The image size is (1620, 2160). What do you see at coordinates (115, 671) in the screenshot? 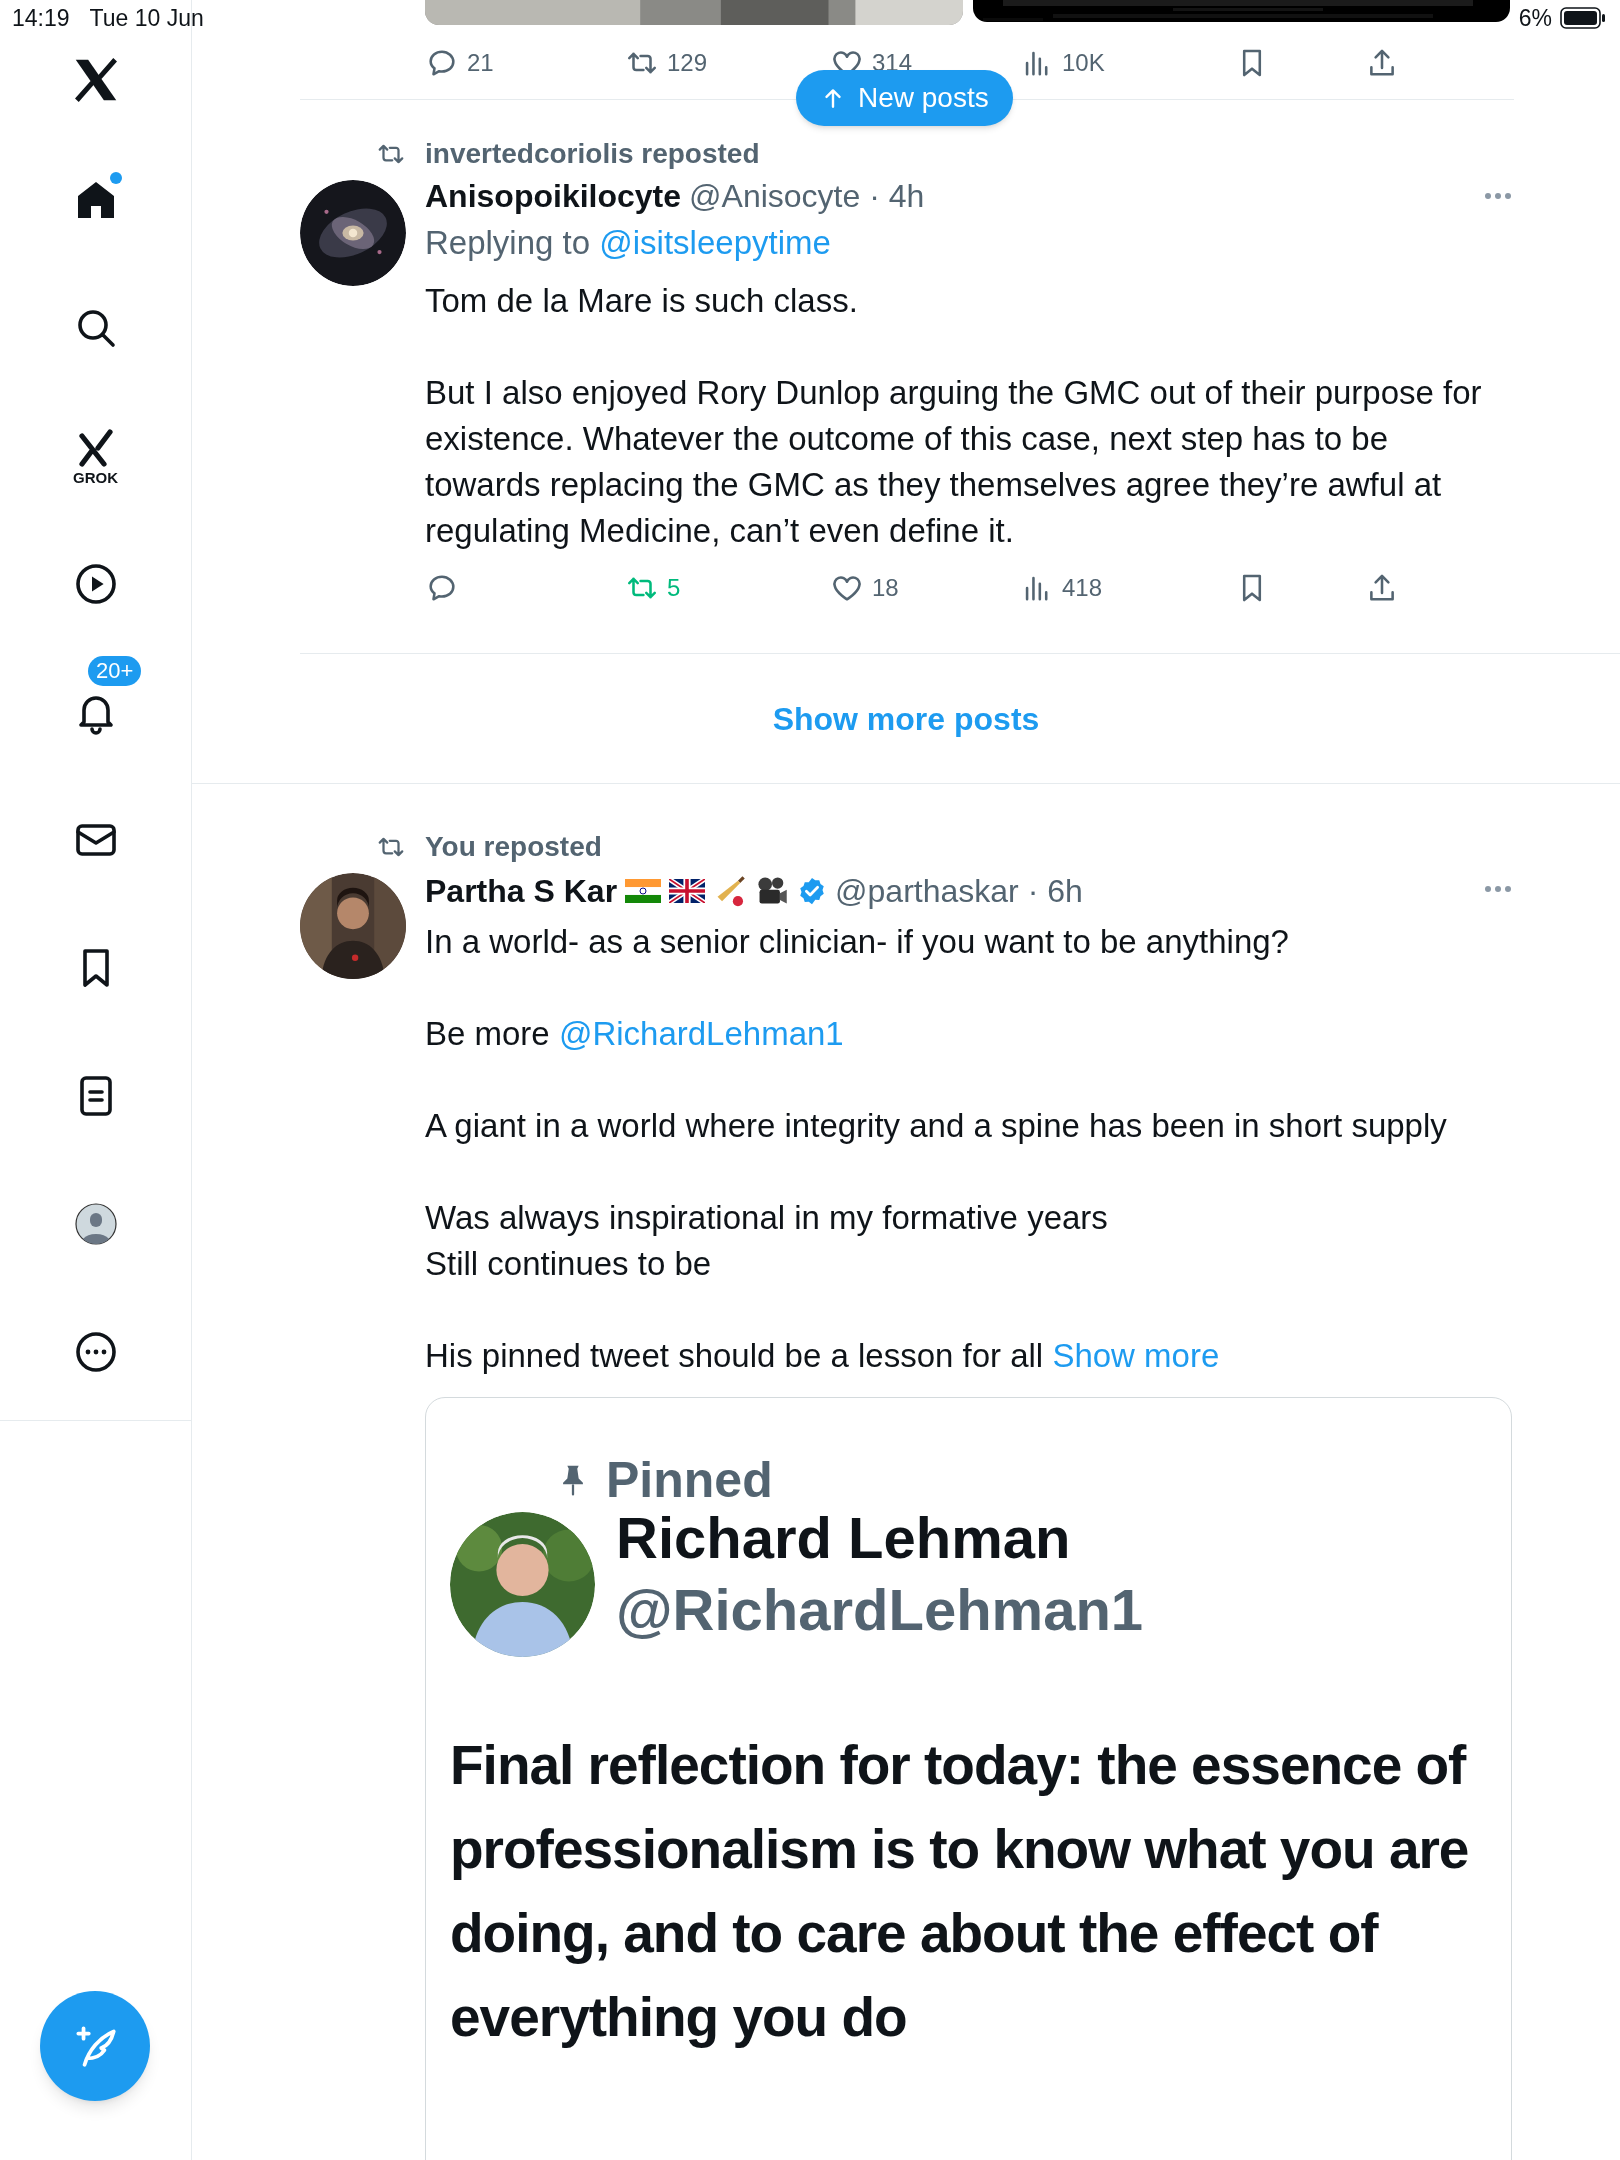
I see `notification-badge: 20+` at bounding box center [115, 671].